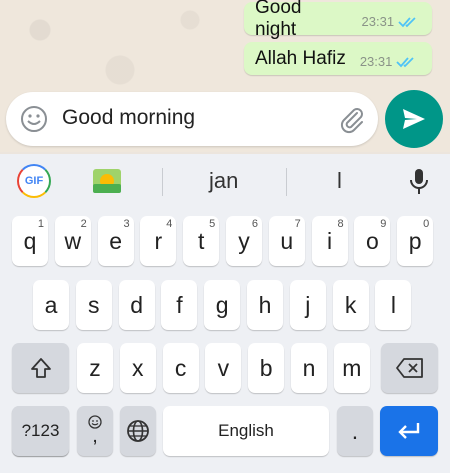 Image resolution: width=450 pixels, height=473 pixels. What do you see at coordinates (278, 20) in the screenshot?
I see `message-text: Good night` at bounding box center [278, 20].